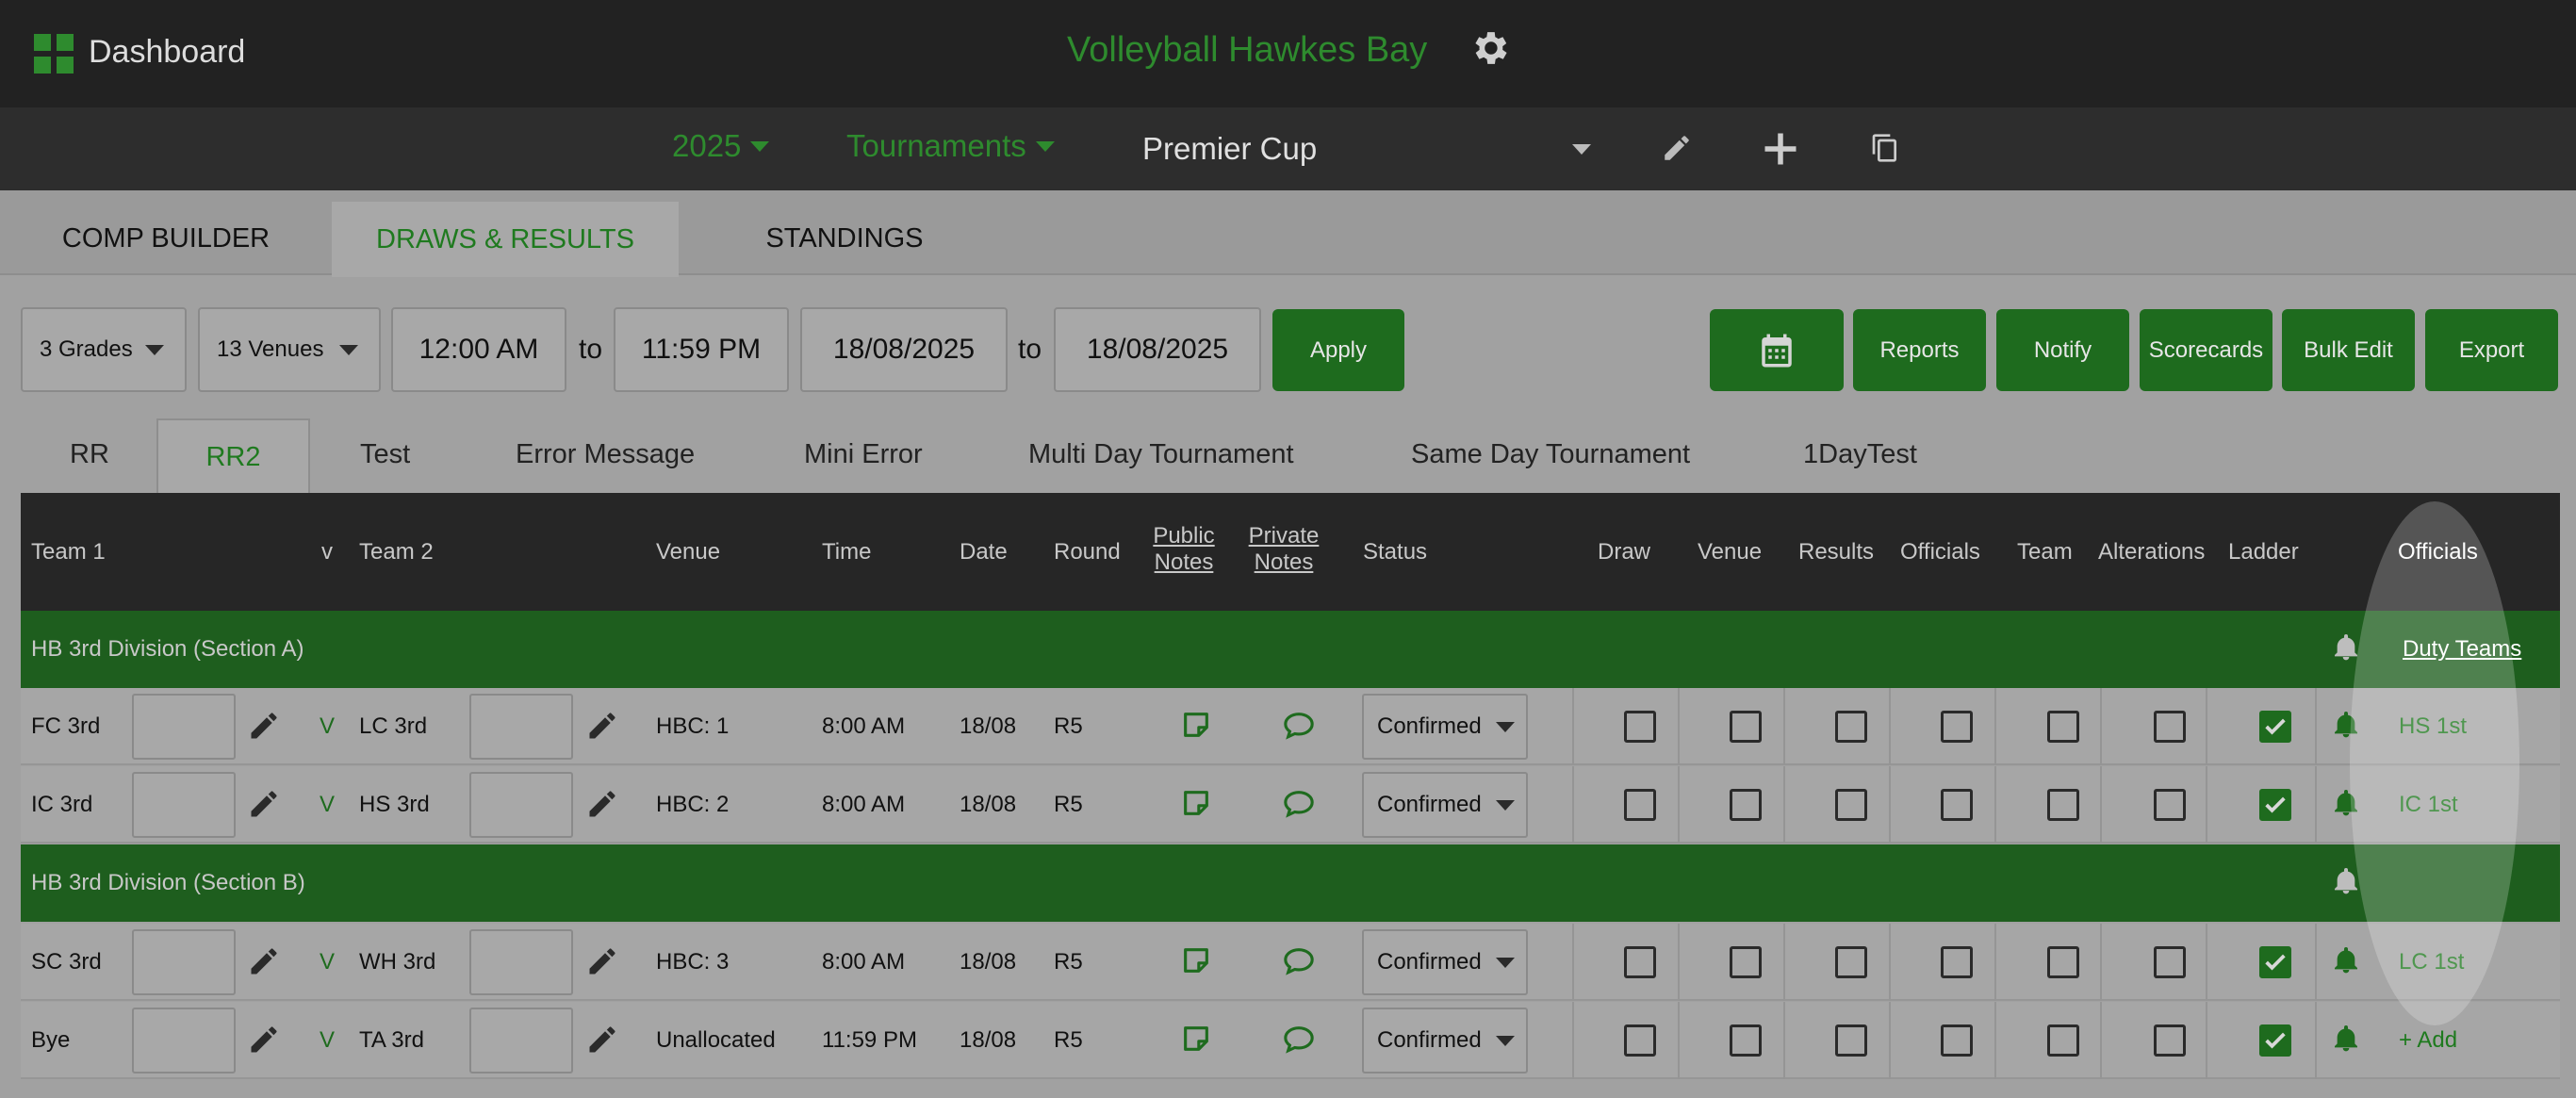 The height and width of the screenshot is (1098, 2576). What do you see at coordinates (1338, 350) in the screenshot?
I see `apply-button: Apply` at bounding box center [1338, 350].